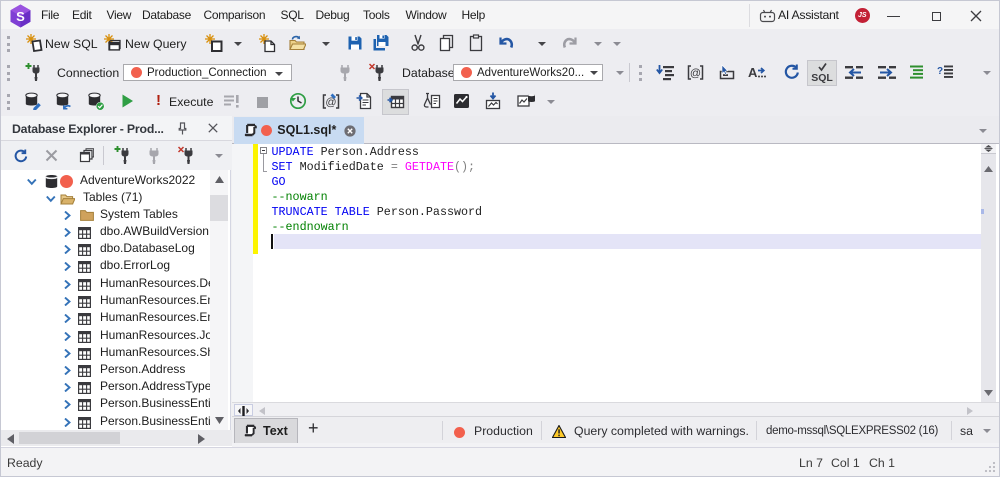  I want to click on svg-text: A, so click(753, 72).